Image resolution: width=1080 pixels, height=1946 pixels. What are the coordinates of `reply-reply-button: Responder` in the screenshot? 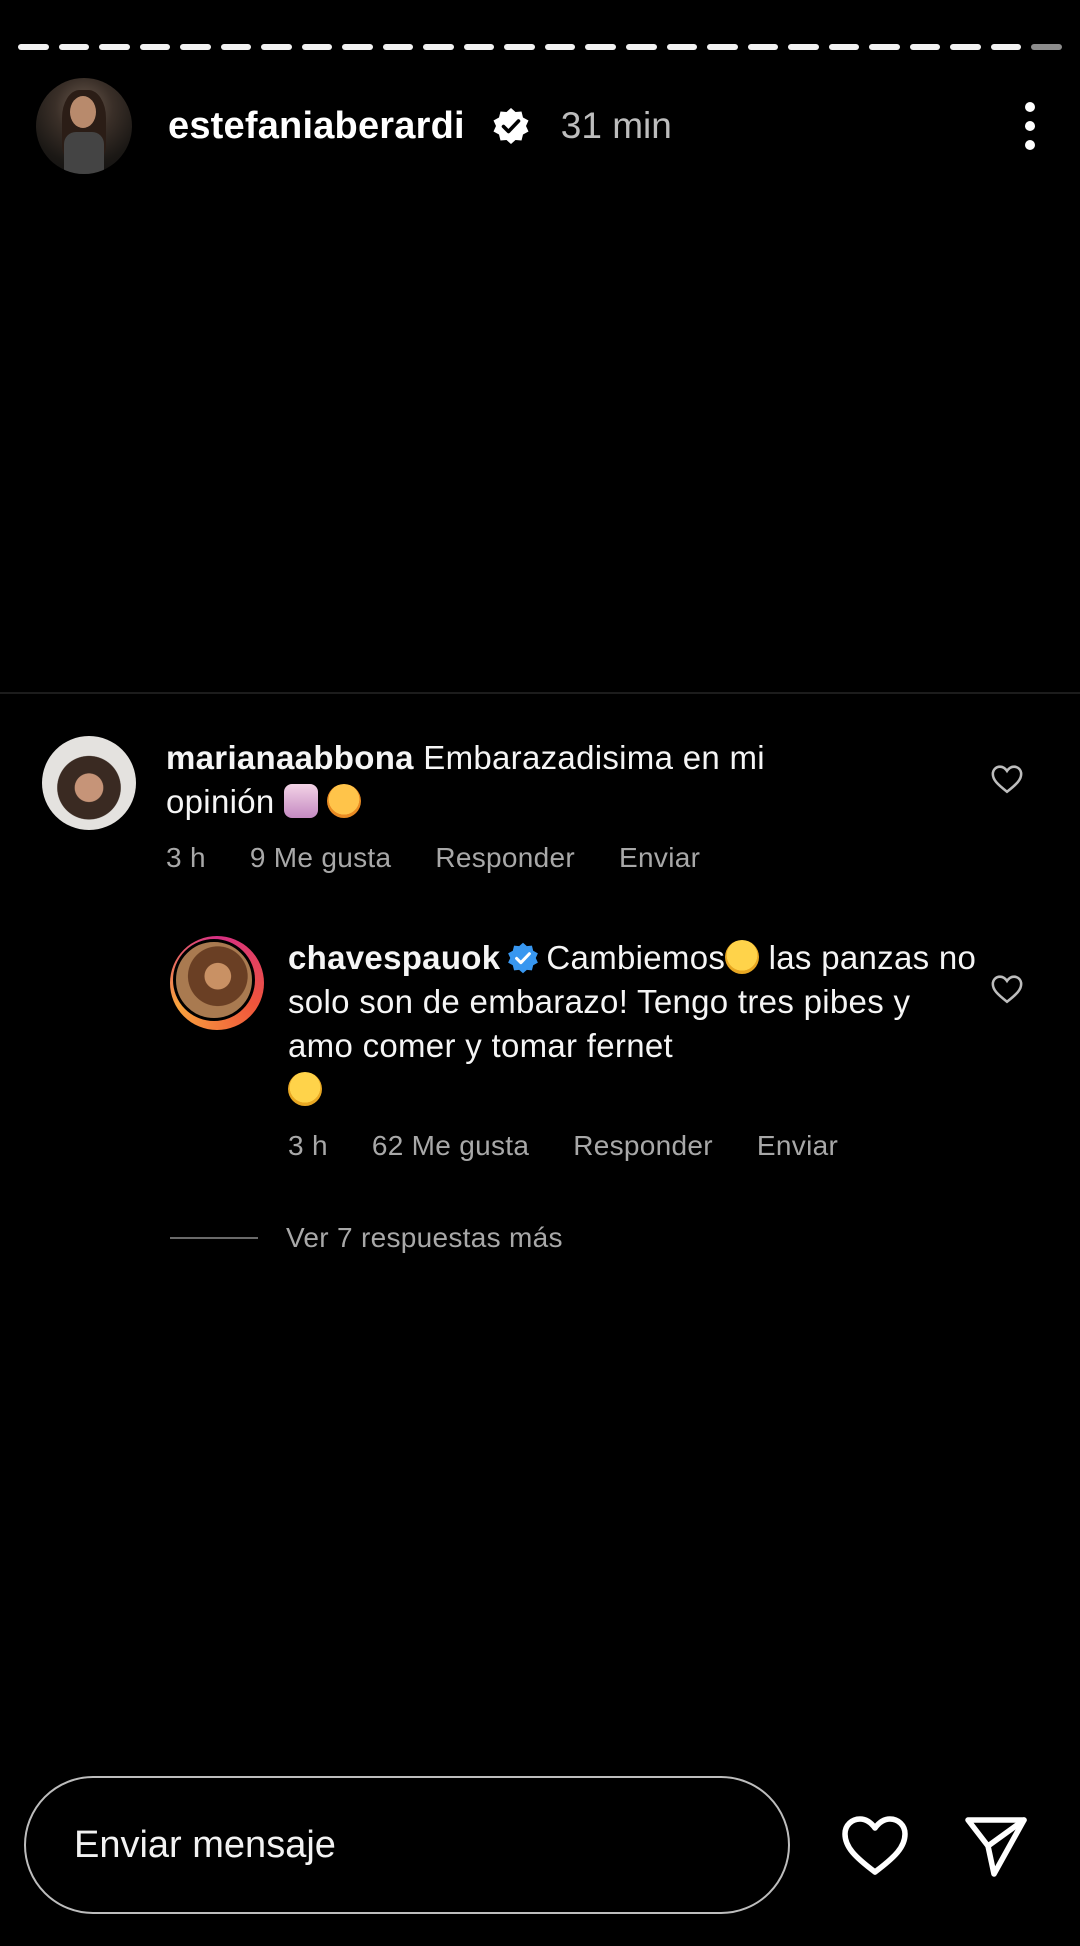 It's located at (643, 1146).